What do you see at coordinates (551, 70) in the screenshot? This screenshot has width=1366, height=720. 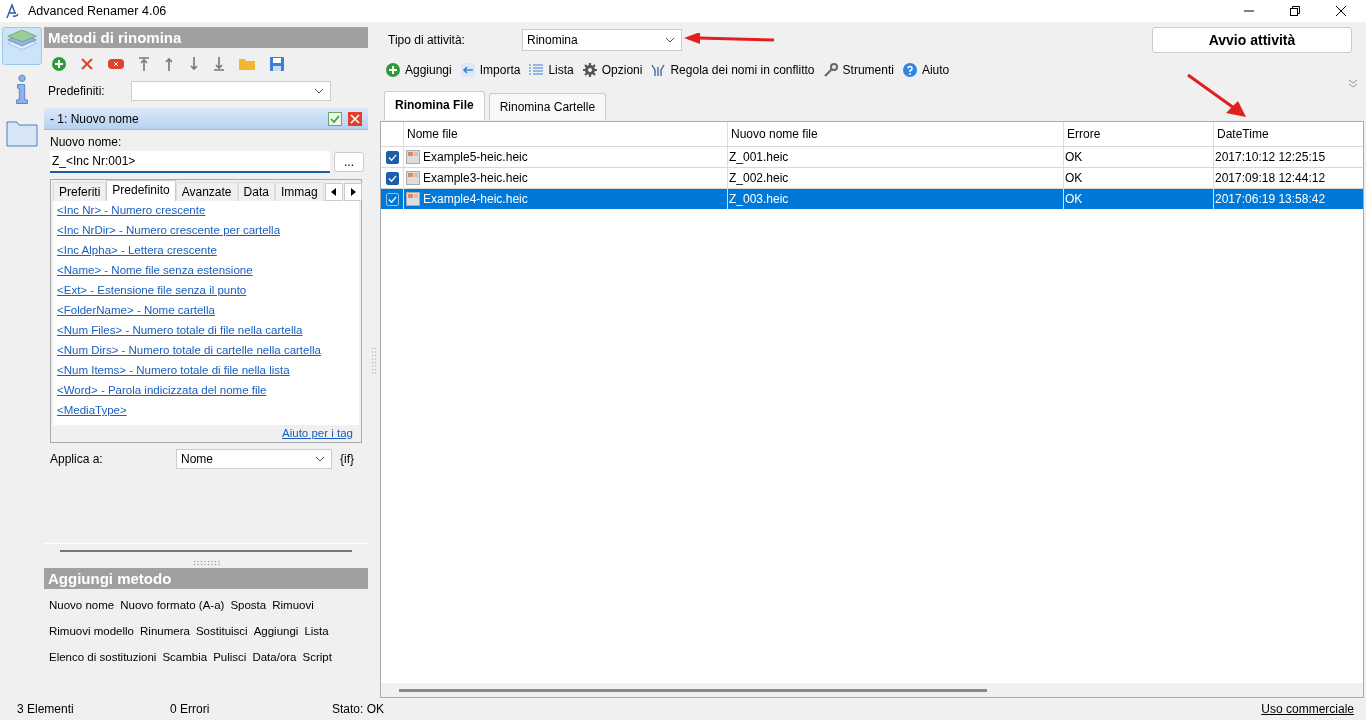 I see `toolbar-button: Lista` at bounding box center [551, 70].